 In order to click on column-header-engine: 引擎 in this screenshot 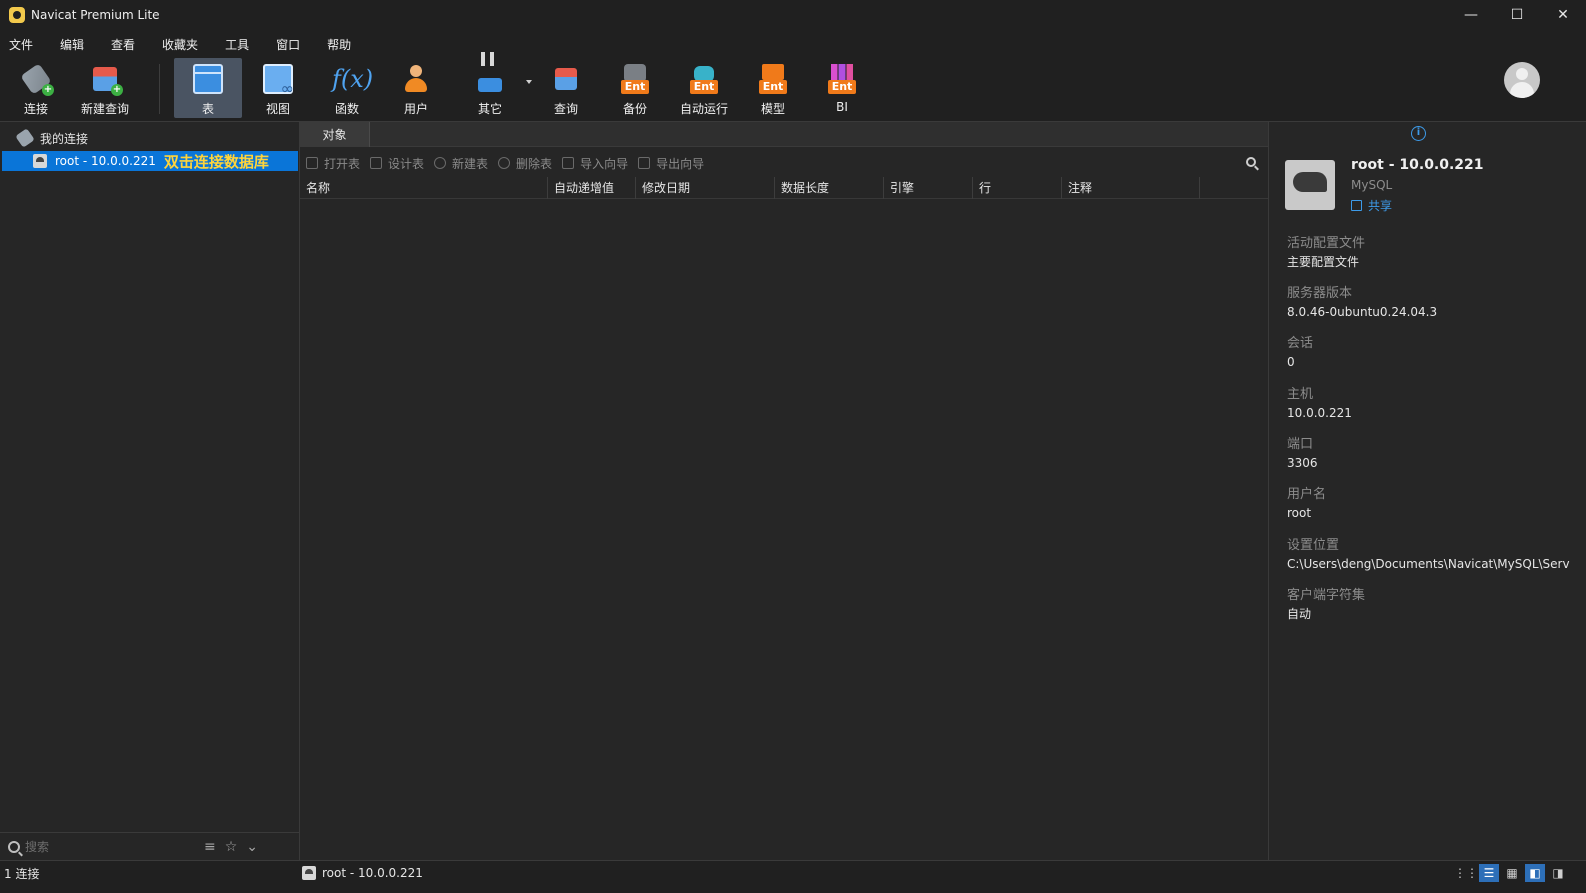, I will do `click(928, 188)`.